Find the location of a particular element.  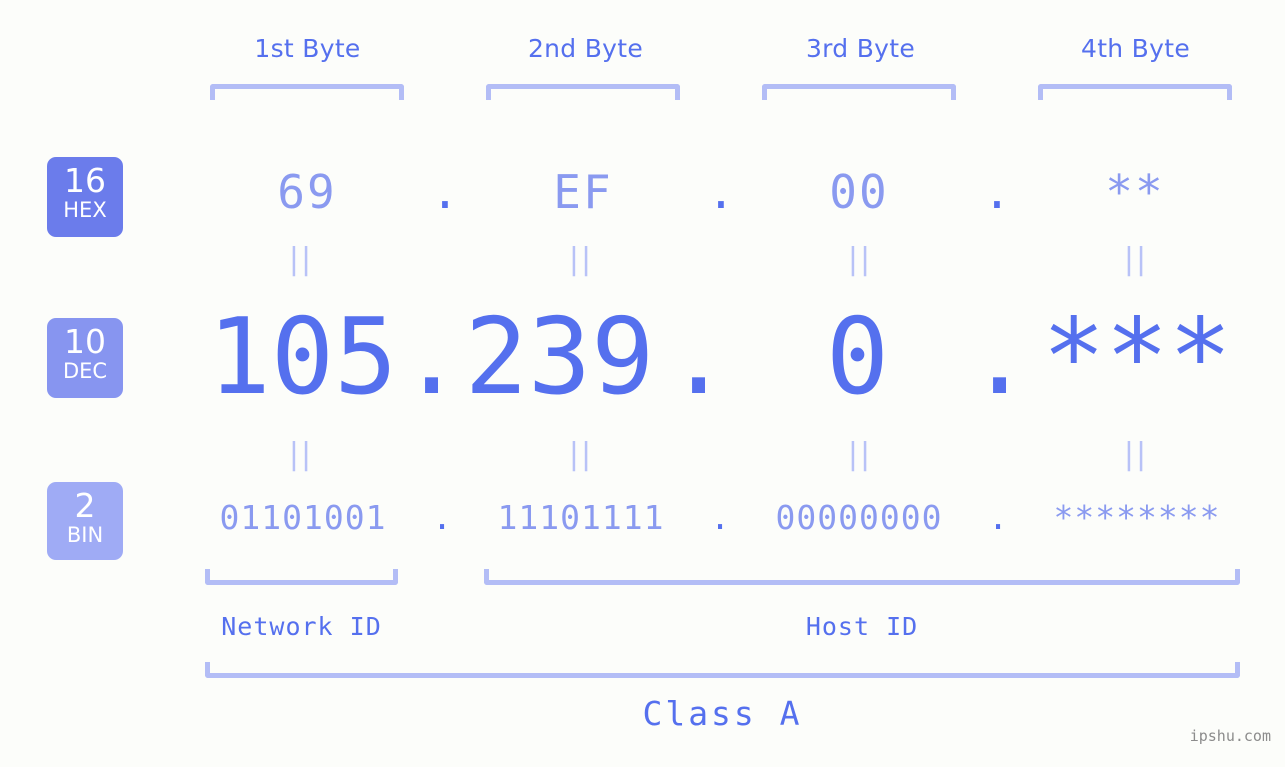

dec-value-row: 105 . 239 . 0 . *** is located at coordinates (717, 357).